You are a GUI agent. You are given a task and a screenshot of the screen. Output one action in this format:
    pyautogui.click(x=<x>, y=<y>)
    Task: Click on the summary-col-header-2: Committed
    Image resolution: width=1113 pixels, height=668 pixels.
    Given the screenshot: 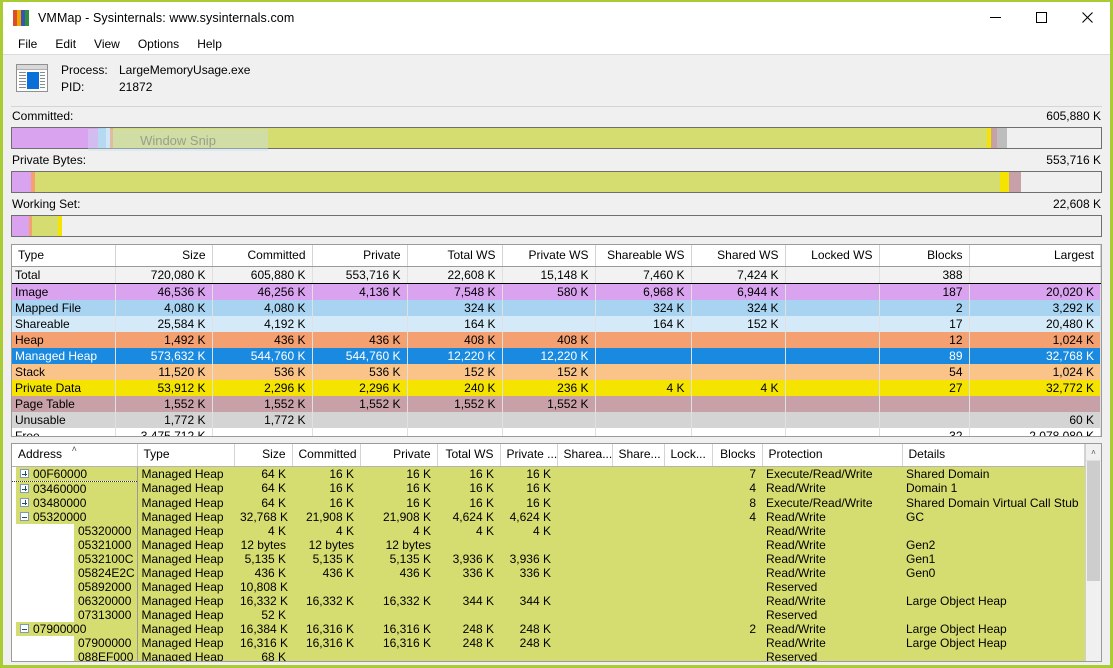 What is the action you would take?
    pyautogui.click(x=262, y=256)
    